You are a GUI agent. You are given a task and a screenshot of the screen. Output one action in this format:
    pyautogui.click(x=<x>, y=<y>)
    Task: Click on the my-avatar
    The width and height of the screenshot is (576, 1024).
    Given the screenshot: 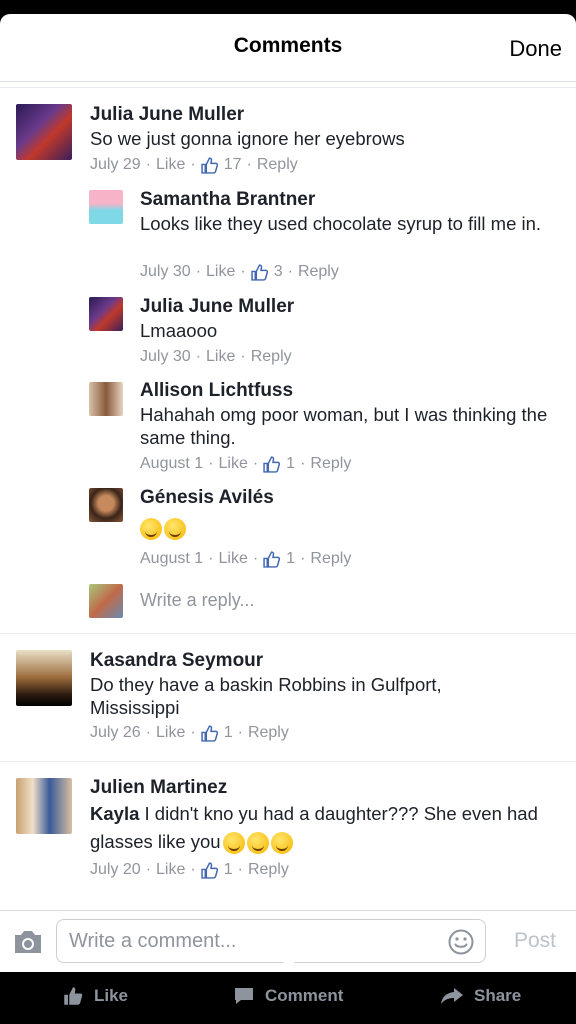 What is the action you would take?
    pyautogui.click(x=106, y=601)
    